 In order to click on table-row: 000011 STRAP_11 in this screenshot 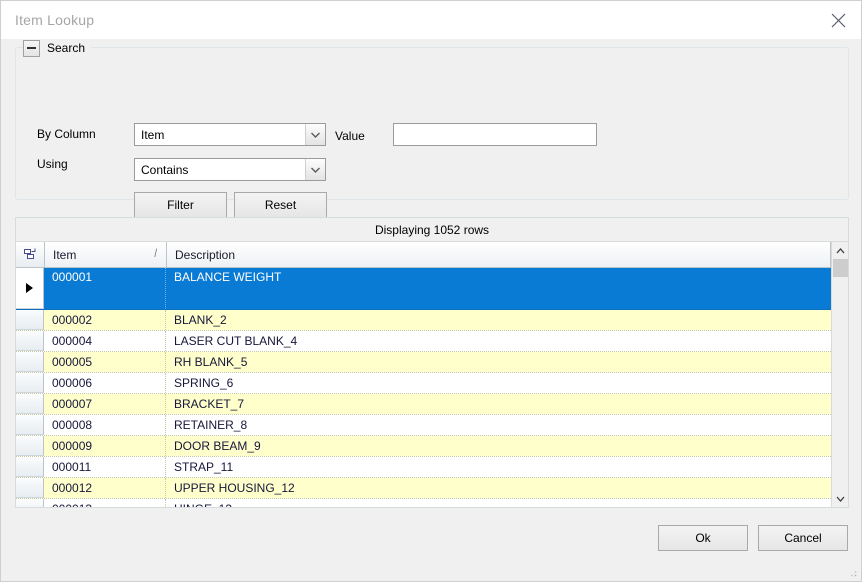, I will do `click(423, 467)`.